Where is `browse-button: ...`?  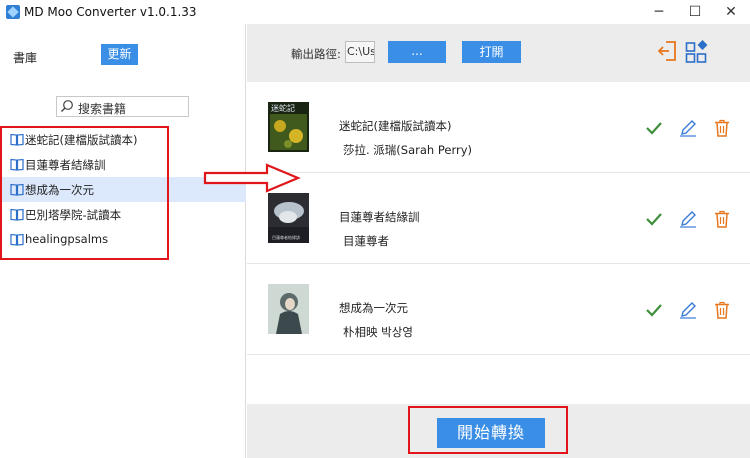 browse-button: ... is located at coordinates (417, 52).